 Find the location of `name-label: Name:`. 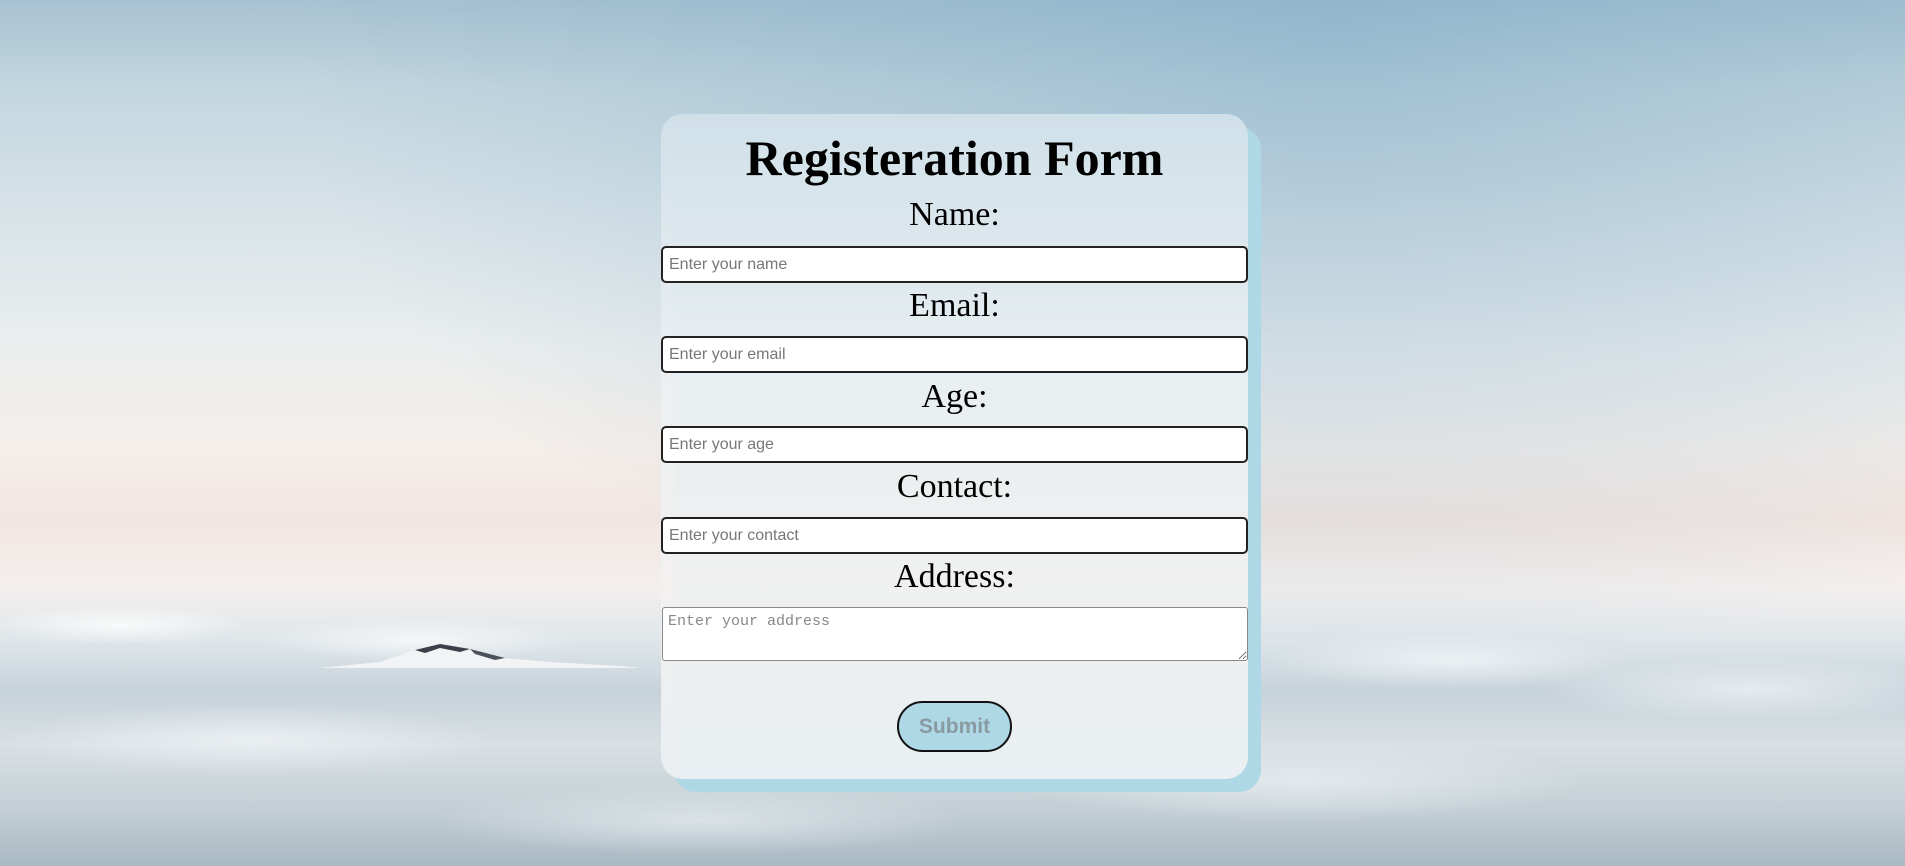

name-label: Name: is located at coordinates (954, 214).